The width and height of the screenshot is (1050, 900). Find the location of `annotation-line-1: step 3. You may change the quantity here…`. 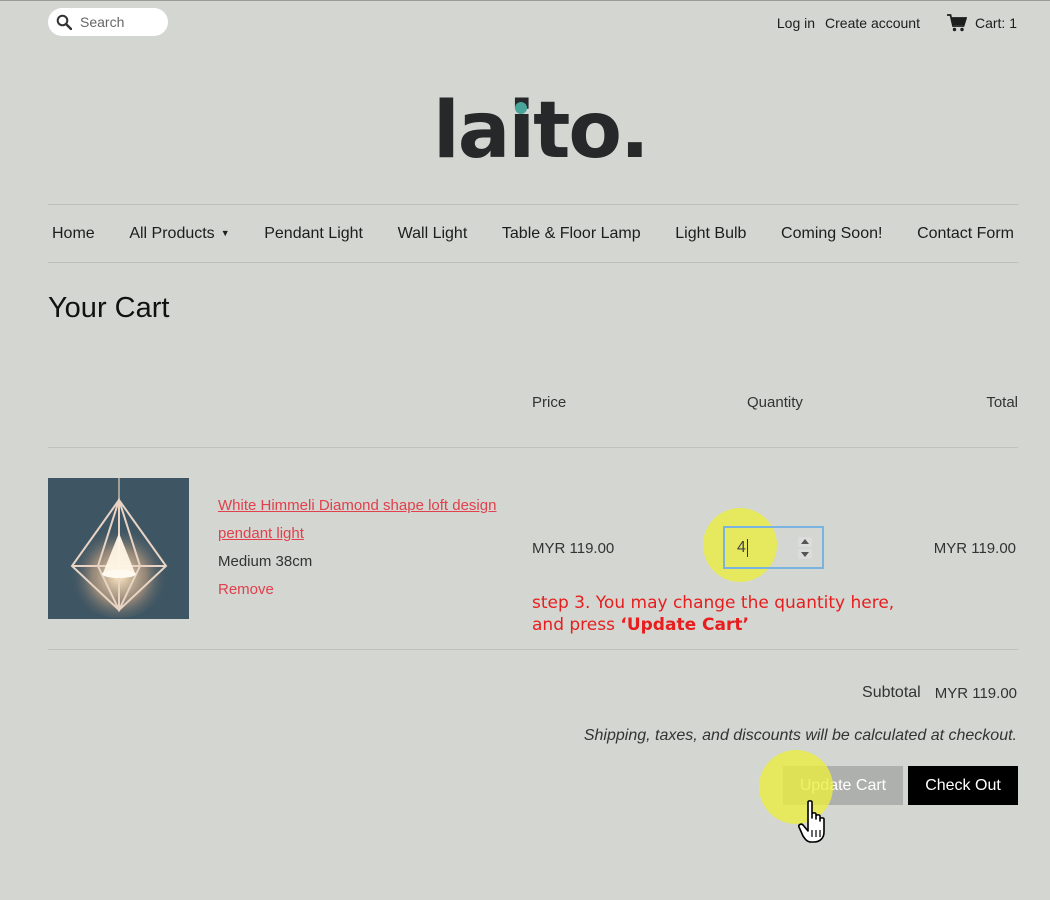

annotation-line-1: step 3. You may change the quantity here… is located at coordinates (713, 603).